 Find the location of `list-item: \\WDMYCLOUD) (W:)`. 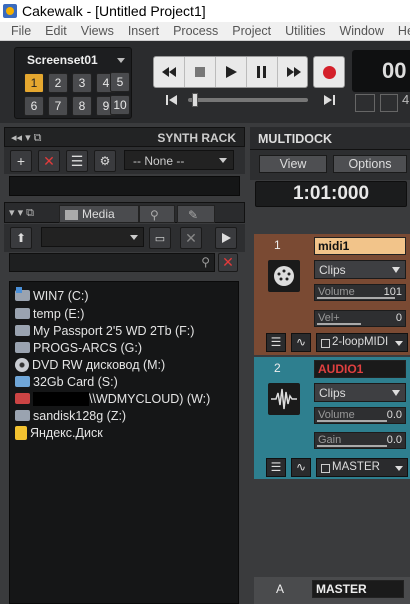

list-item: \\WDMYCLOUD) (W:) is located at coordinates (112, 398).